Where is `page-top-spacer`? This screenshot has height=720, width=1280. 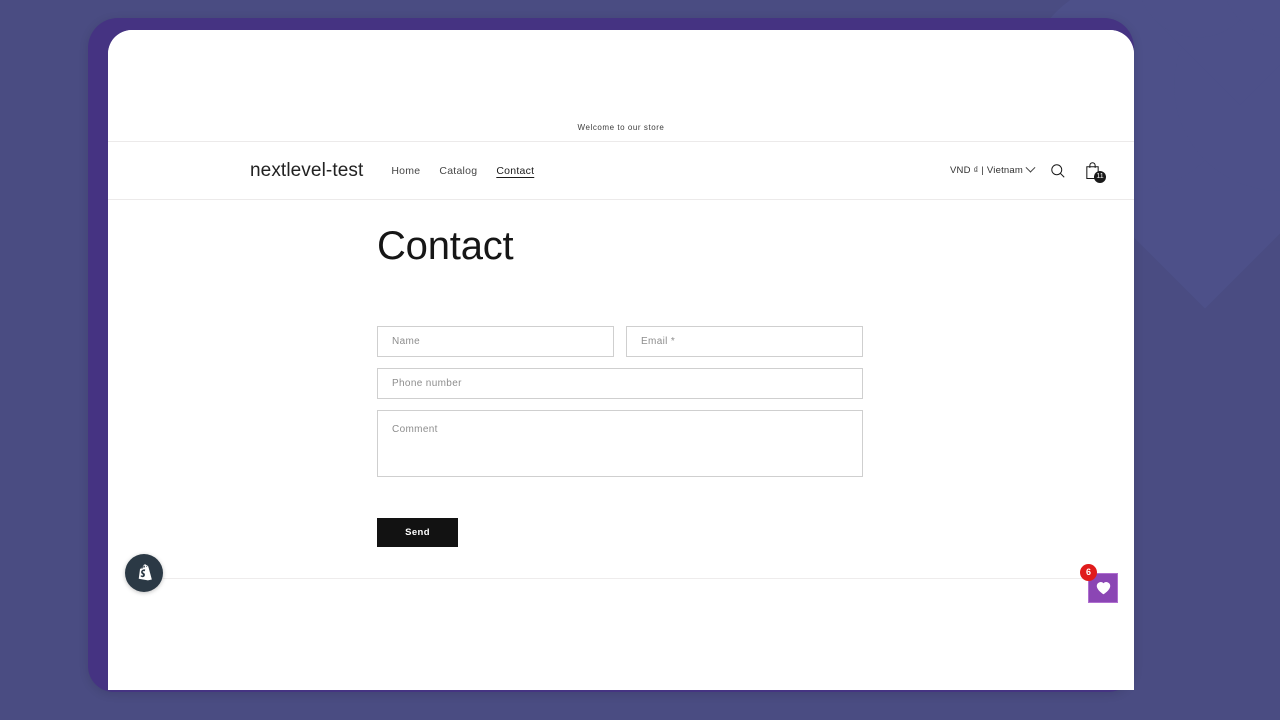
page-top-spacer is located at coordinates (621, 71).